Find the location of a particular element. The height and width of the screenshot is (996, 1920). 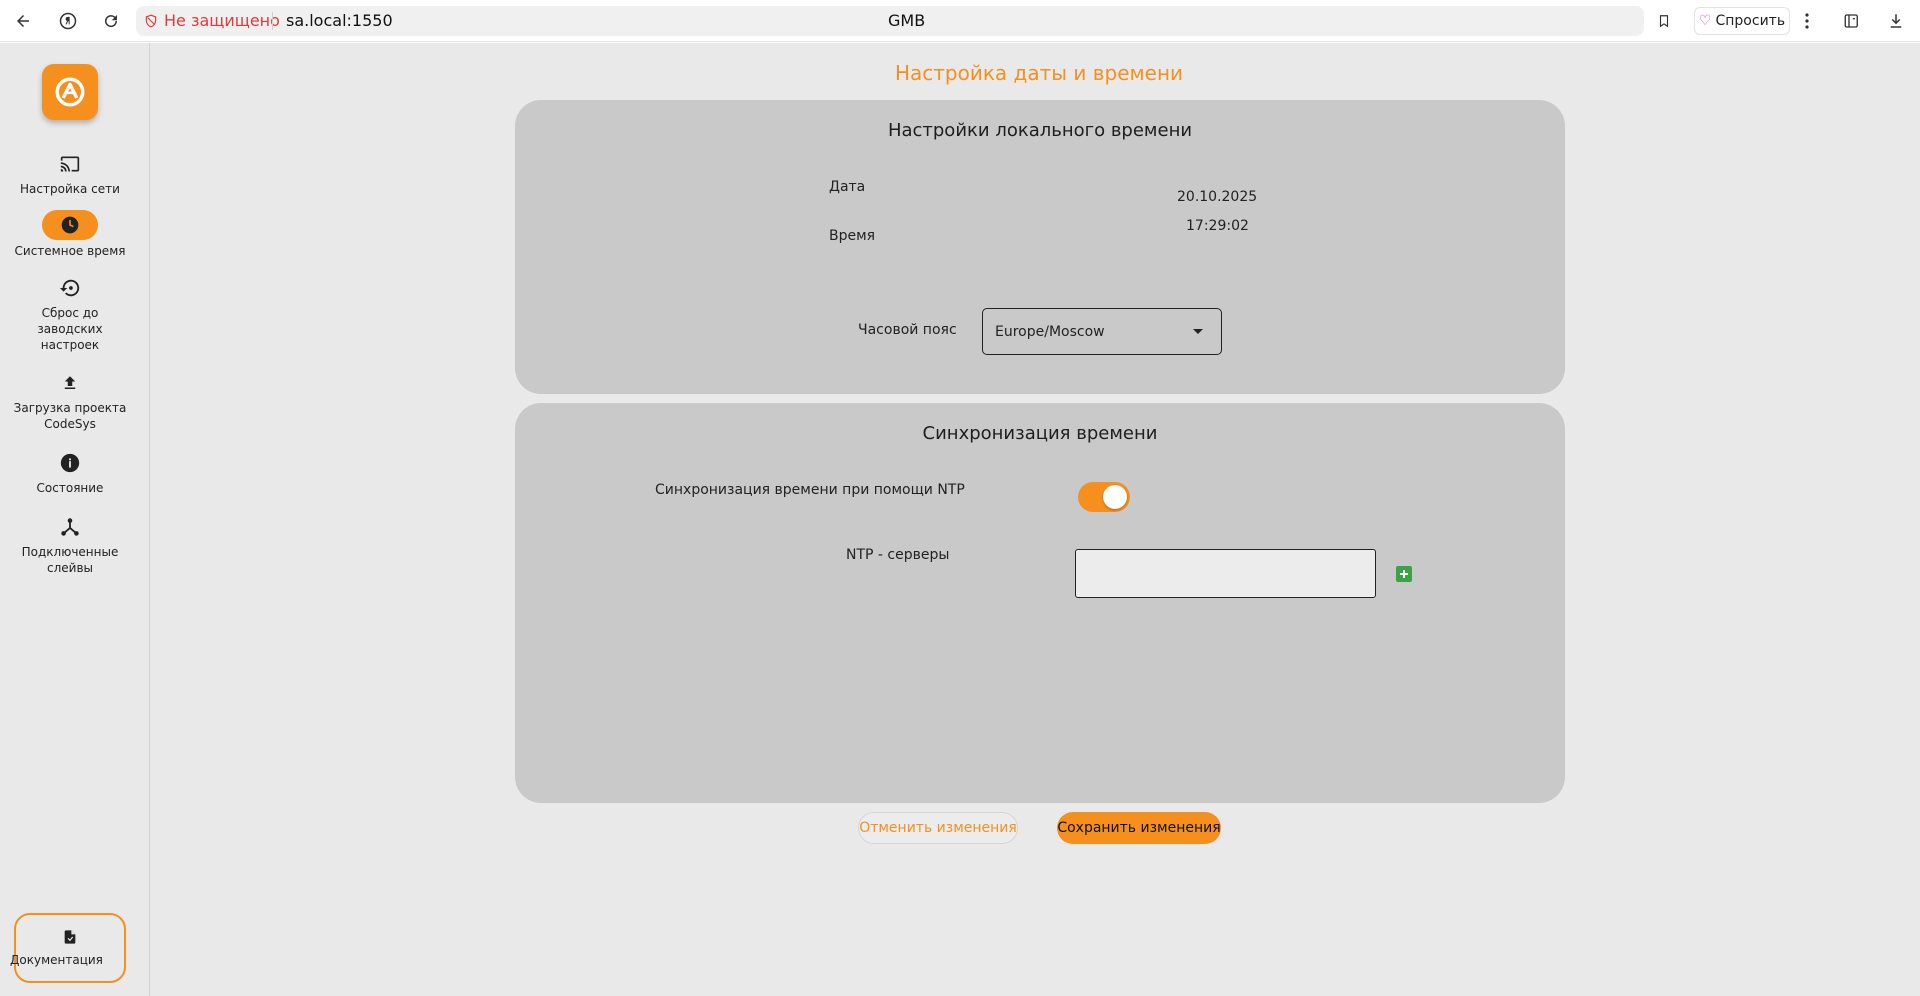

timezone-select: Europe/Moscow is located at coordinates (1102, 331).